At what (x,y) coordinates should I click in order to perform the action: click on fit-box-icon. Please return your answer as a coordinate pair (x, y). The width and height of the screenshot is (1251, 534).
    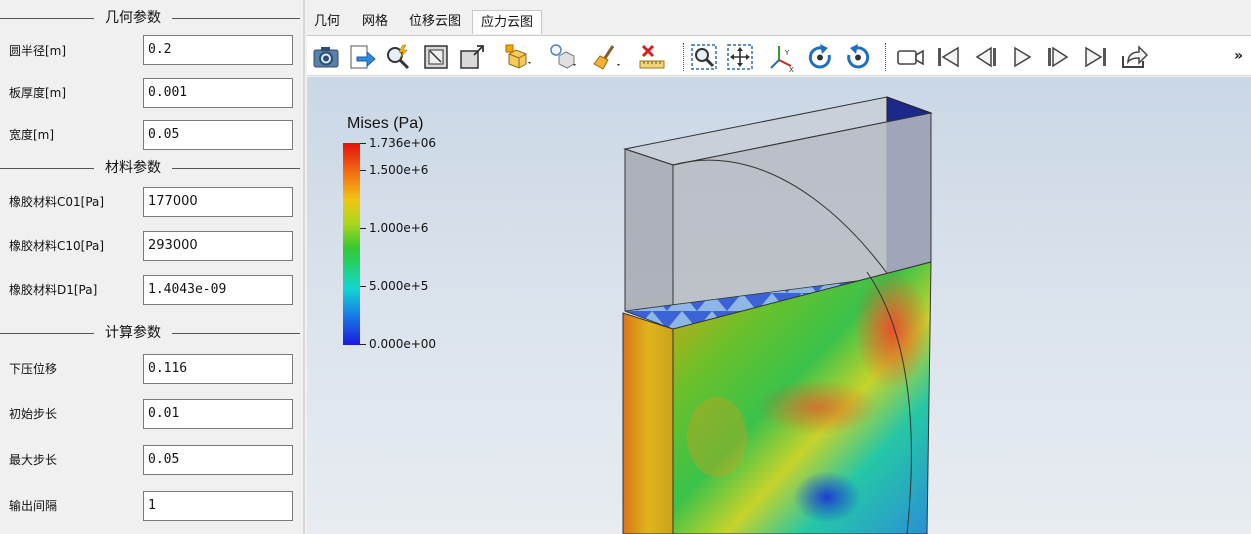
    Looking at the image, I should click on (436, 57).